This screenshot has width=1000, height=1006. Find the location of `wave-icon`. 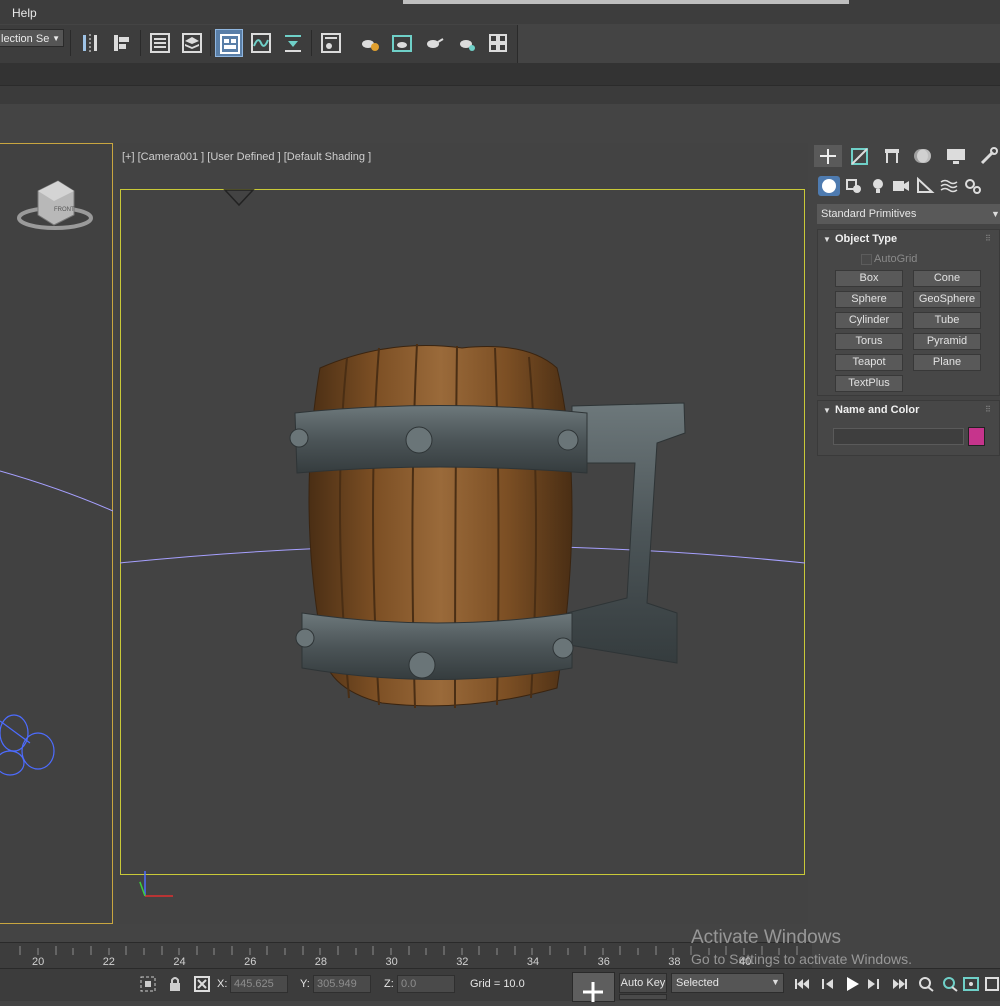

wave-icon is located at coordinates (949, 186).